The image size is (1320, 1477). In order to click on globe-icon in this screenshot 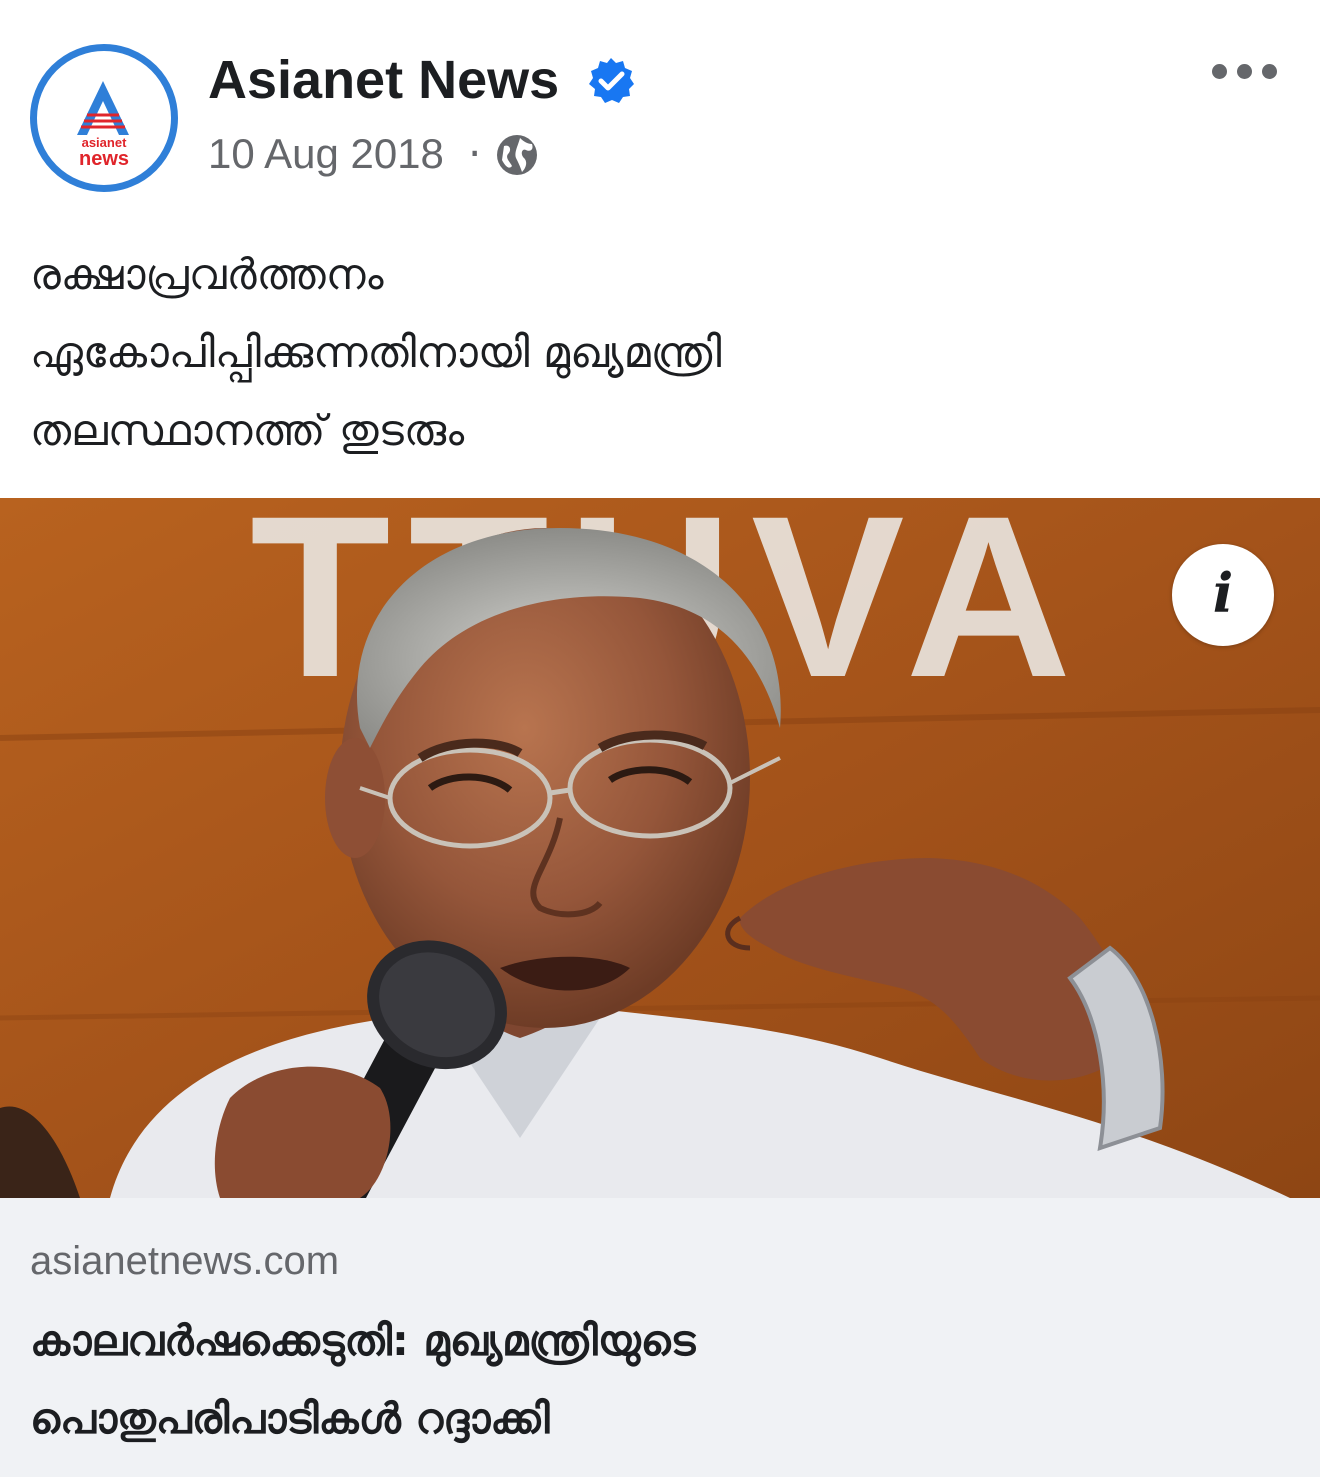, I will do `click(517, 155)`.